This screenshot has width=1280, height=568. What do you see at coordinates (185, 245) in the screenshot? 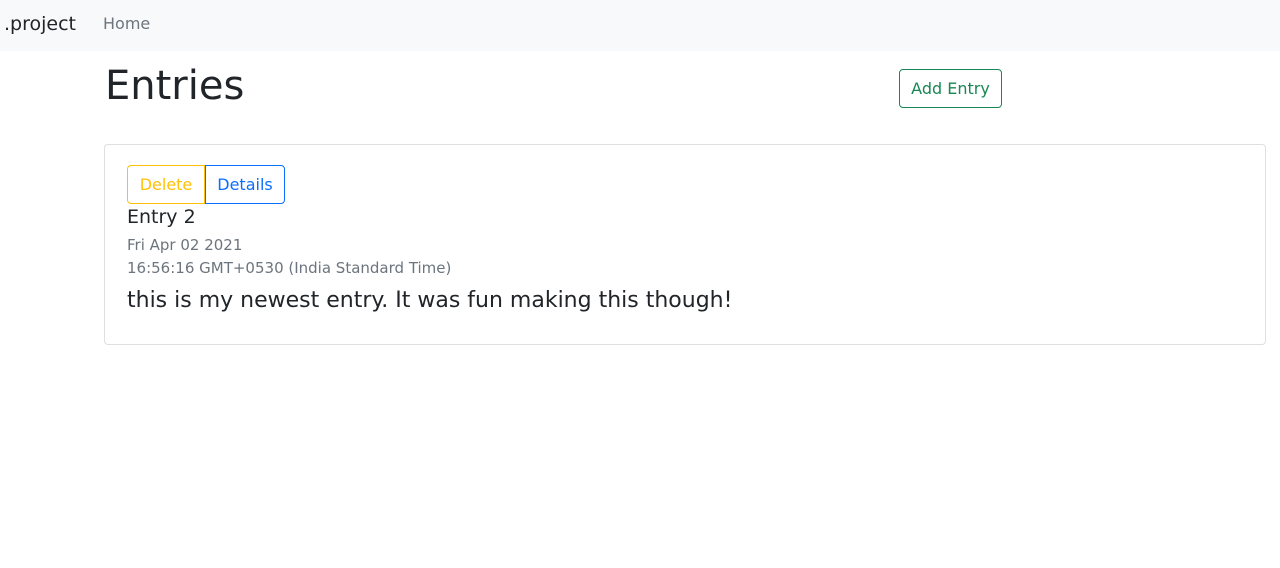
I see `entry-date: Fri Apr 02 2021` at bounding box center [185, 245].